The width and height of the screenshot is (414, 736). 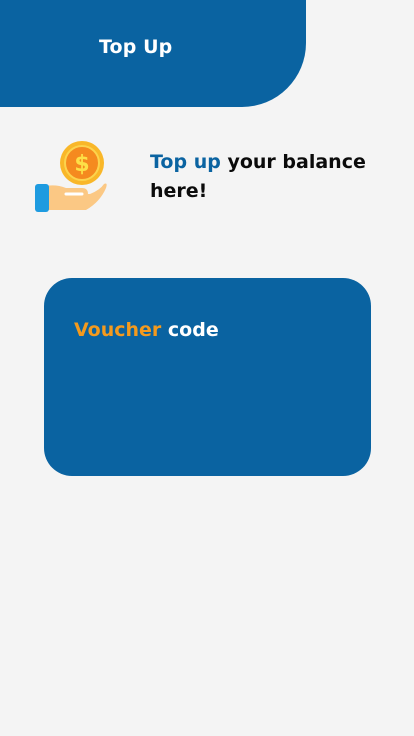 What do you see at coordinates (270, 177) in the screenshot?
I see `intro-heading: Top up your balance here!` at bounding box center [270, 177].